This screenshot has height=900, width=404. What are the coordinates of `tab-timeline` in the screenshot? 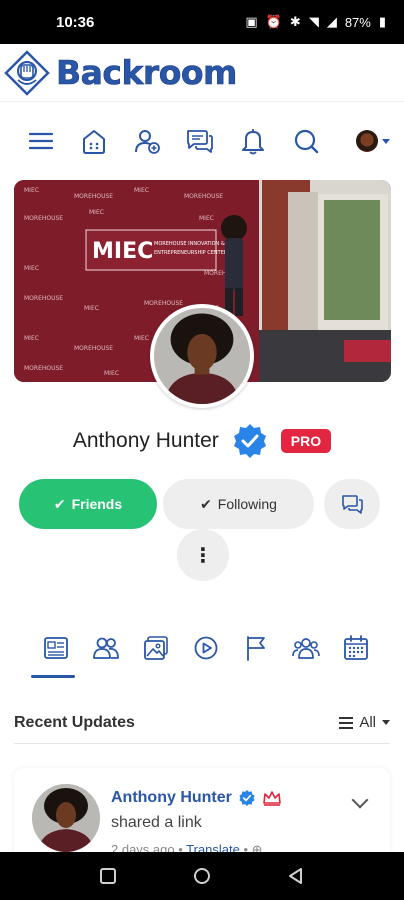 It's located at (56, 653).